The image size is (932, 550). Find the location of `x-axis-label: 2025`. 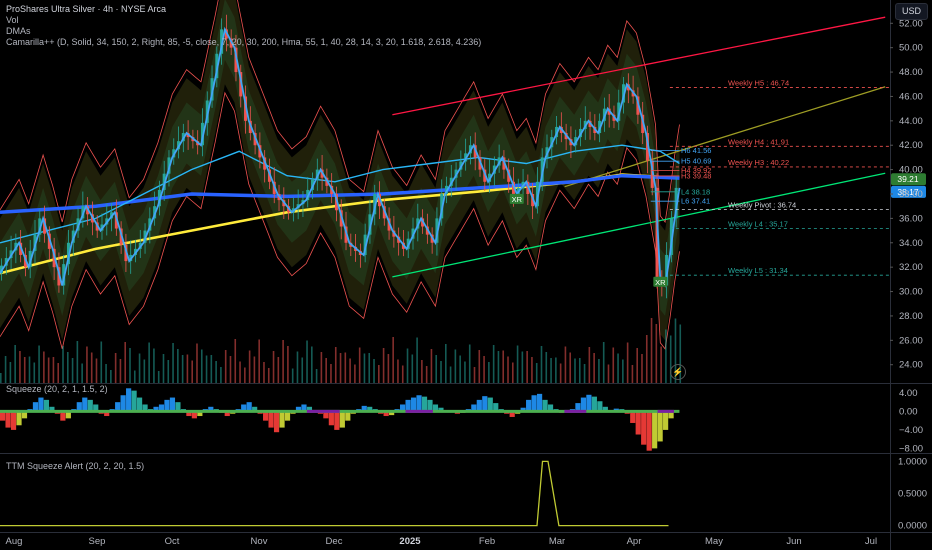

x-axis-label: 2025 is located at coordinates (410, 541).